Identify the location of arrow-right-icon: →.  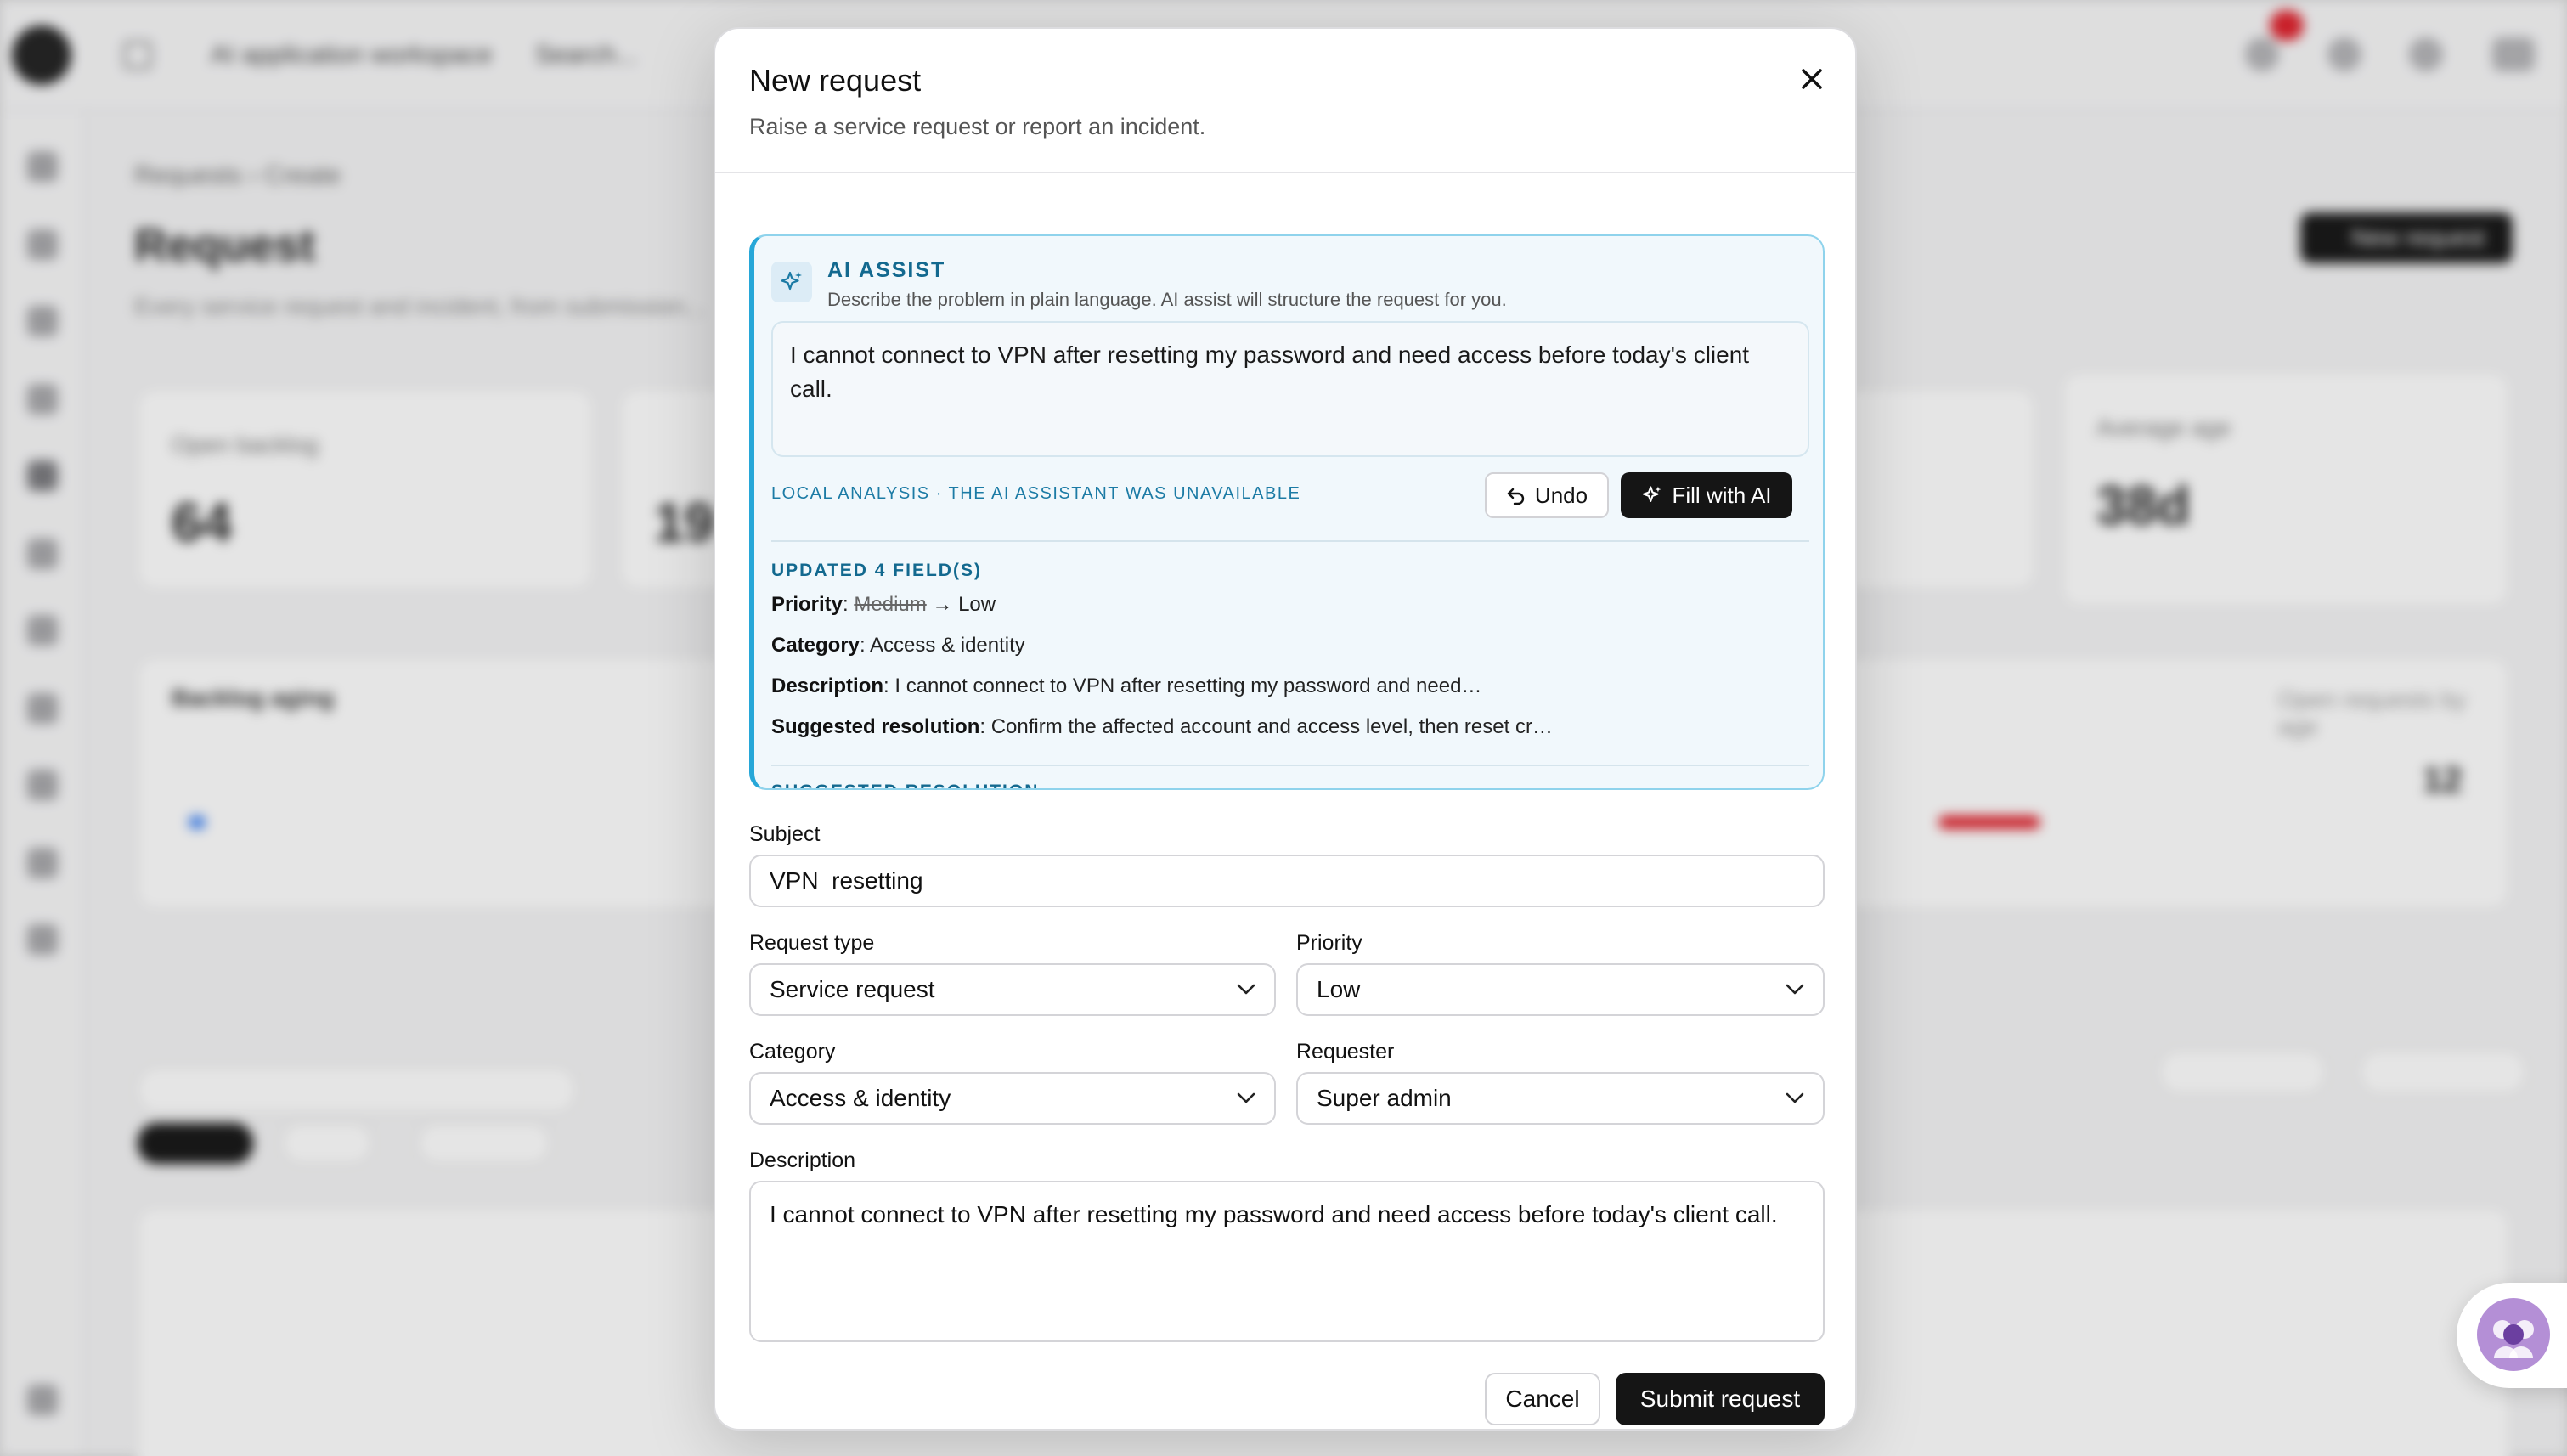
(943, 604).